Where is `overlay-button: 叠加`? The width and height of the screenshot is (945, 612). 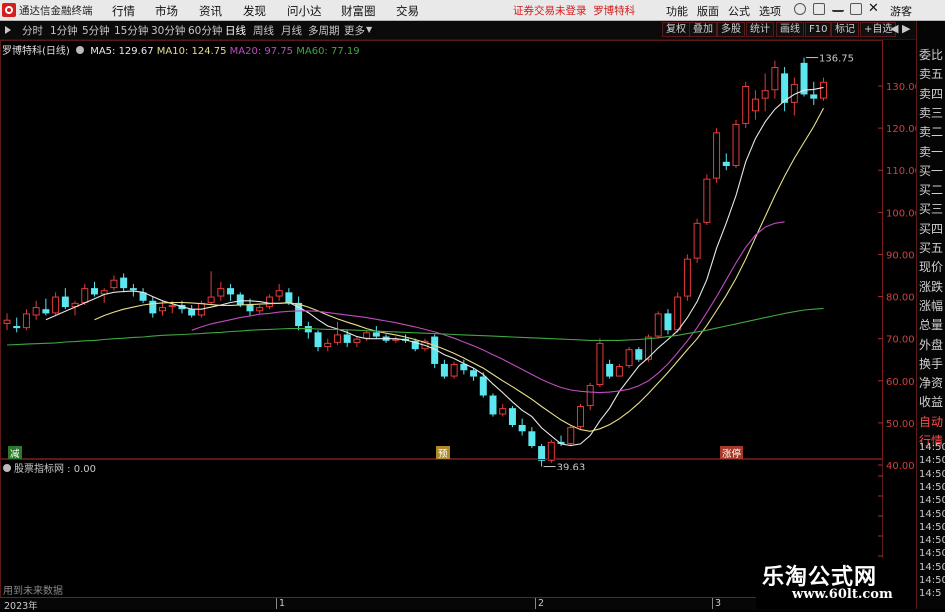
overlay-button: 叠加 is located at coordinates (703, 29).